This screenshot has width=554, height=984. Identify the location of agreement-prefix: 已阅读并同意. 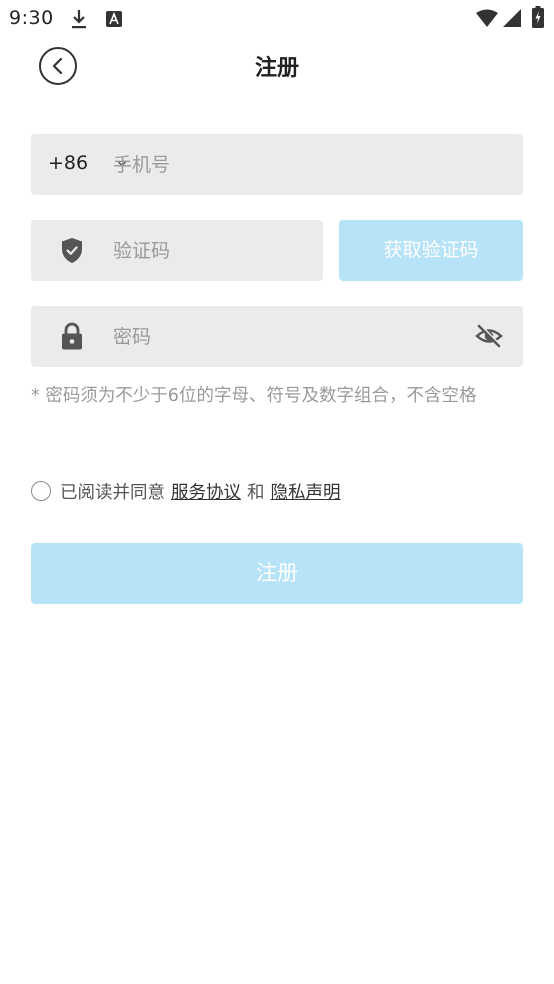
(112, 492).